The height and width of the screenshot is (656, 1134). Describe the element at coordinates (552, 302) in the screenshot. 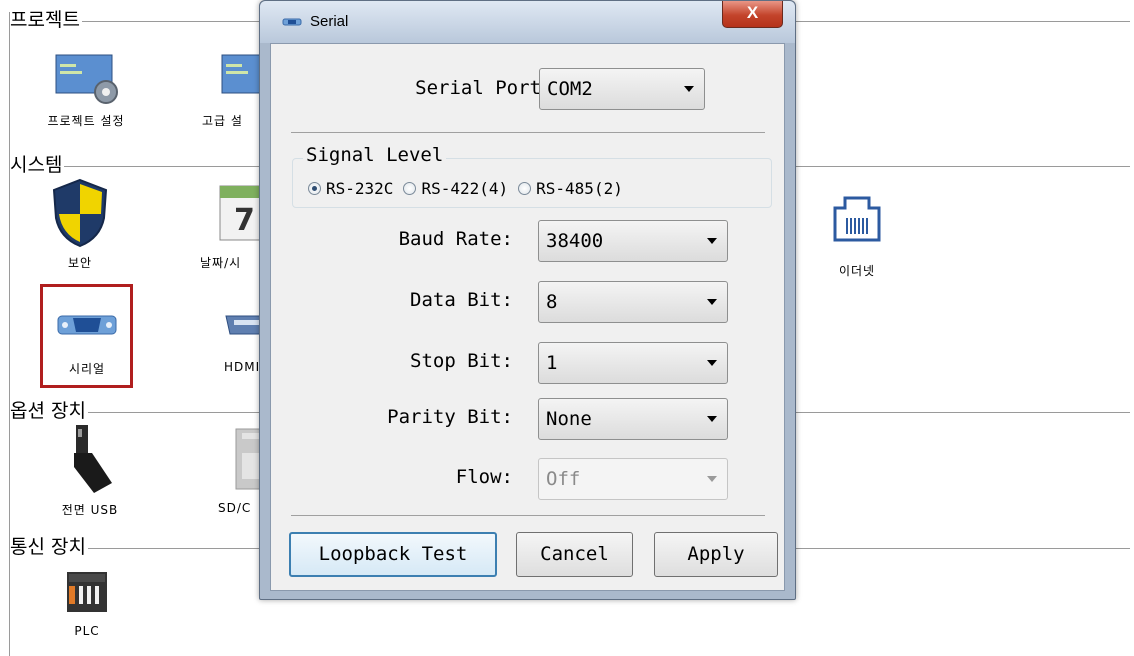

I see `data-bit-value: 8` at that location.